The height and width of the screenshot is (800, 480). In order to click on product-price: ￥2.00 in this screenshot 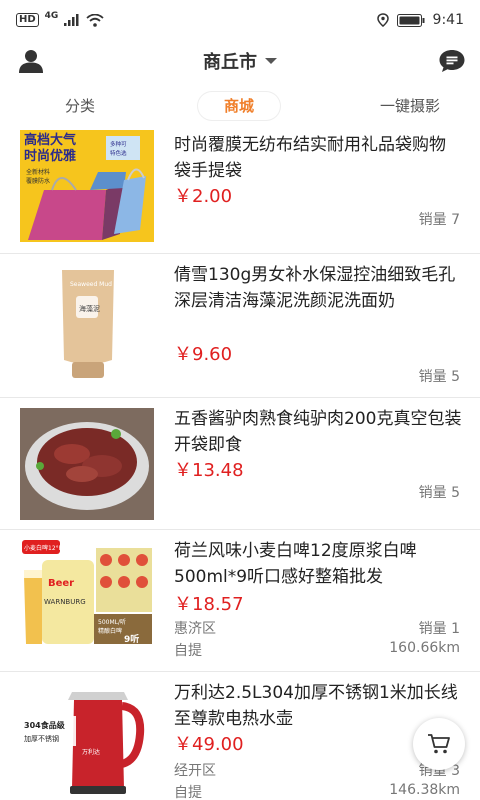, I will do `click(203, 196)`.